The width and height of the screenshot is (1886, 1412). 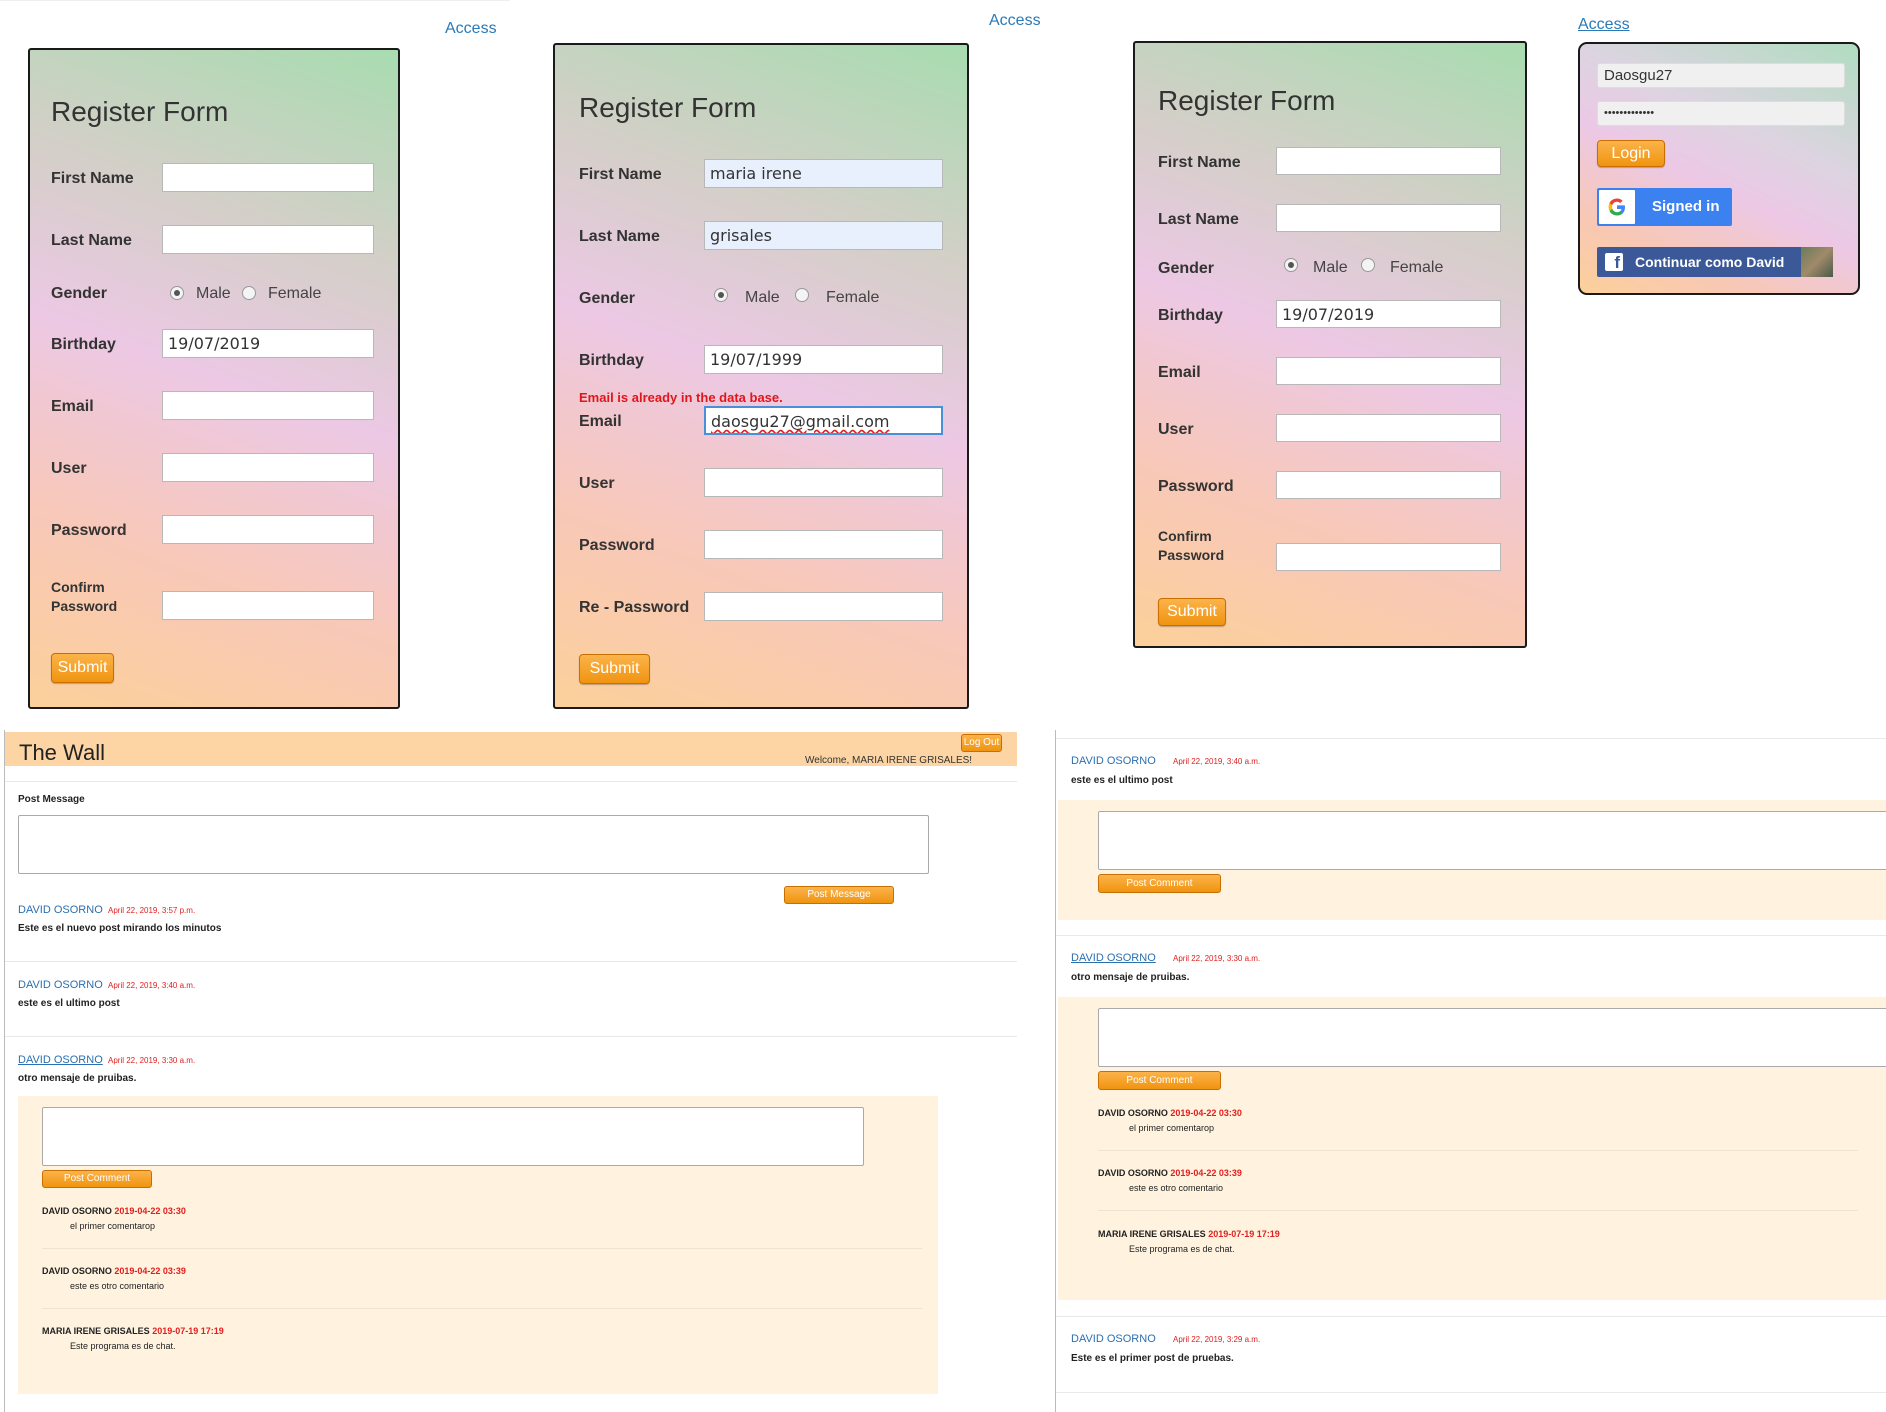 I want to click on post-timestamp: April 22, 2019, 3:57 p.m., so click(x=152, y=910).